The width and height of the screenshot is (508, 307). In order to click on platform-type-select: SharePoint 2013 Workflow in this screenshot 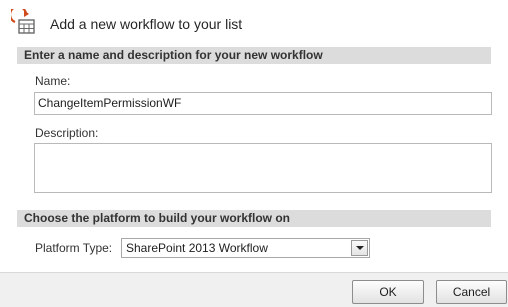, I will do `click(245, 248)`.